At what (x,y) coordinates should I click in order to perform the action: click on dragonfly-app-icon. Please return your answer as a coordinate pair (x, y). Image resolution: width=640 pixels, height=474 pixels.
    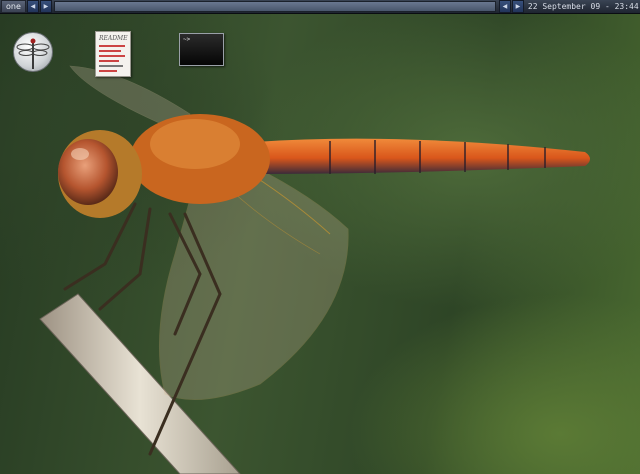
    Looking at the image, I should click on (33, 52).